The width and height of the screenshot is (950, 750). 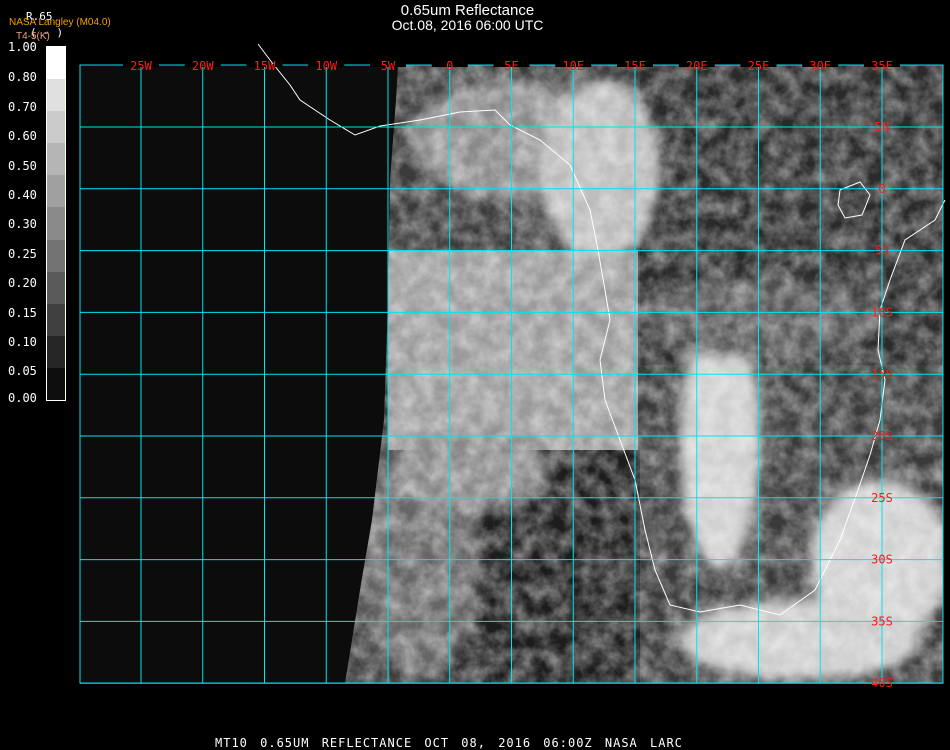 I want to click on latitude-label: 10S, so click(x=882, y=312).